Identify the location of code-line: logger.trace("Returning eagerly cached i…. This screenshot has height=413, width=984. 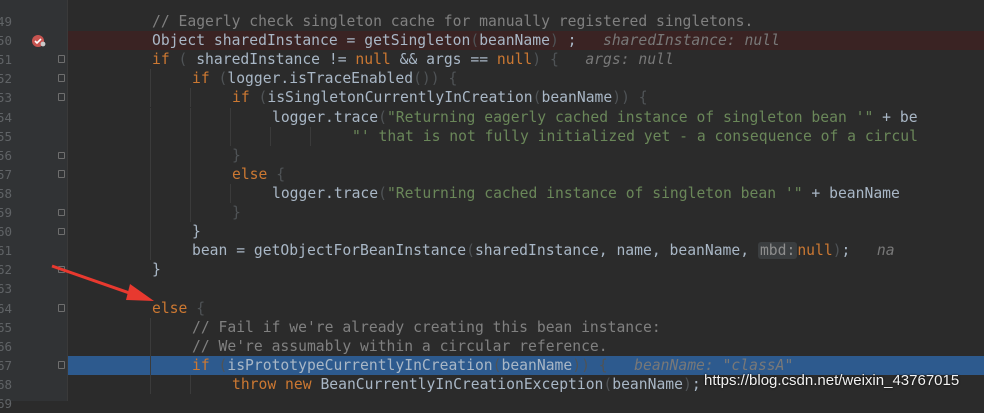
(526, 117).